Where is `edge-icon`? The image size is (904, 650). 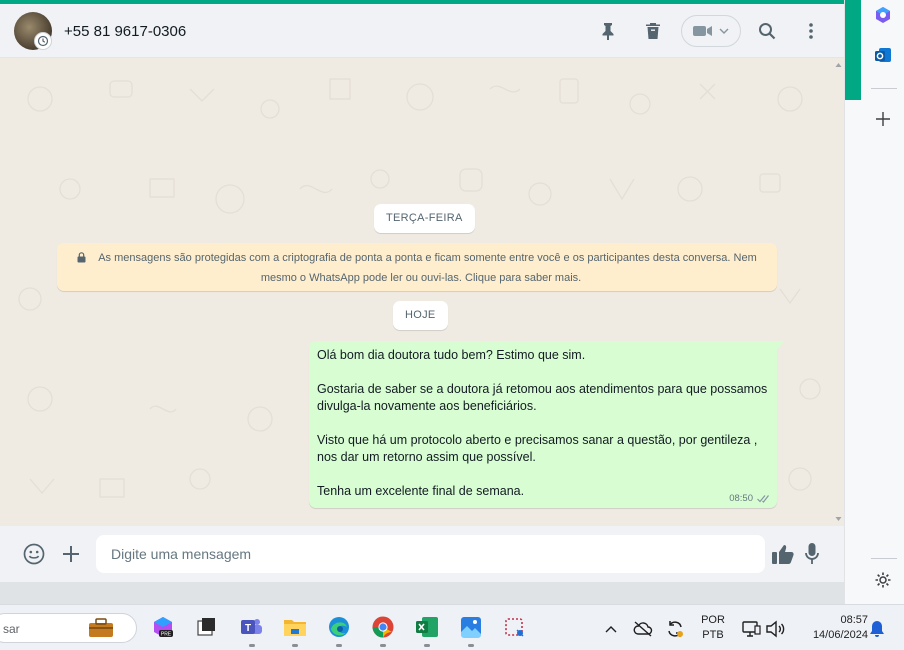
edge-icon is located at coordinates (339, 627).